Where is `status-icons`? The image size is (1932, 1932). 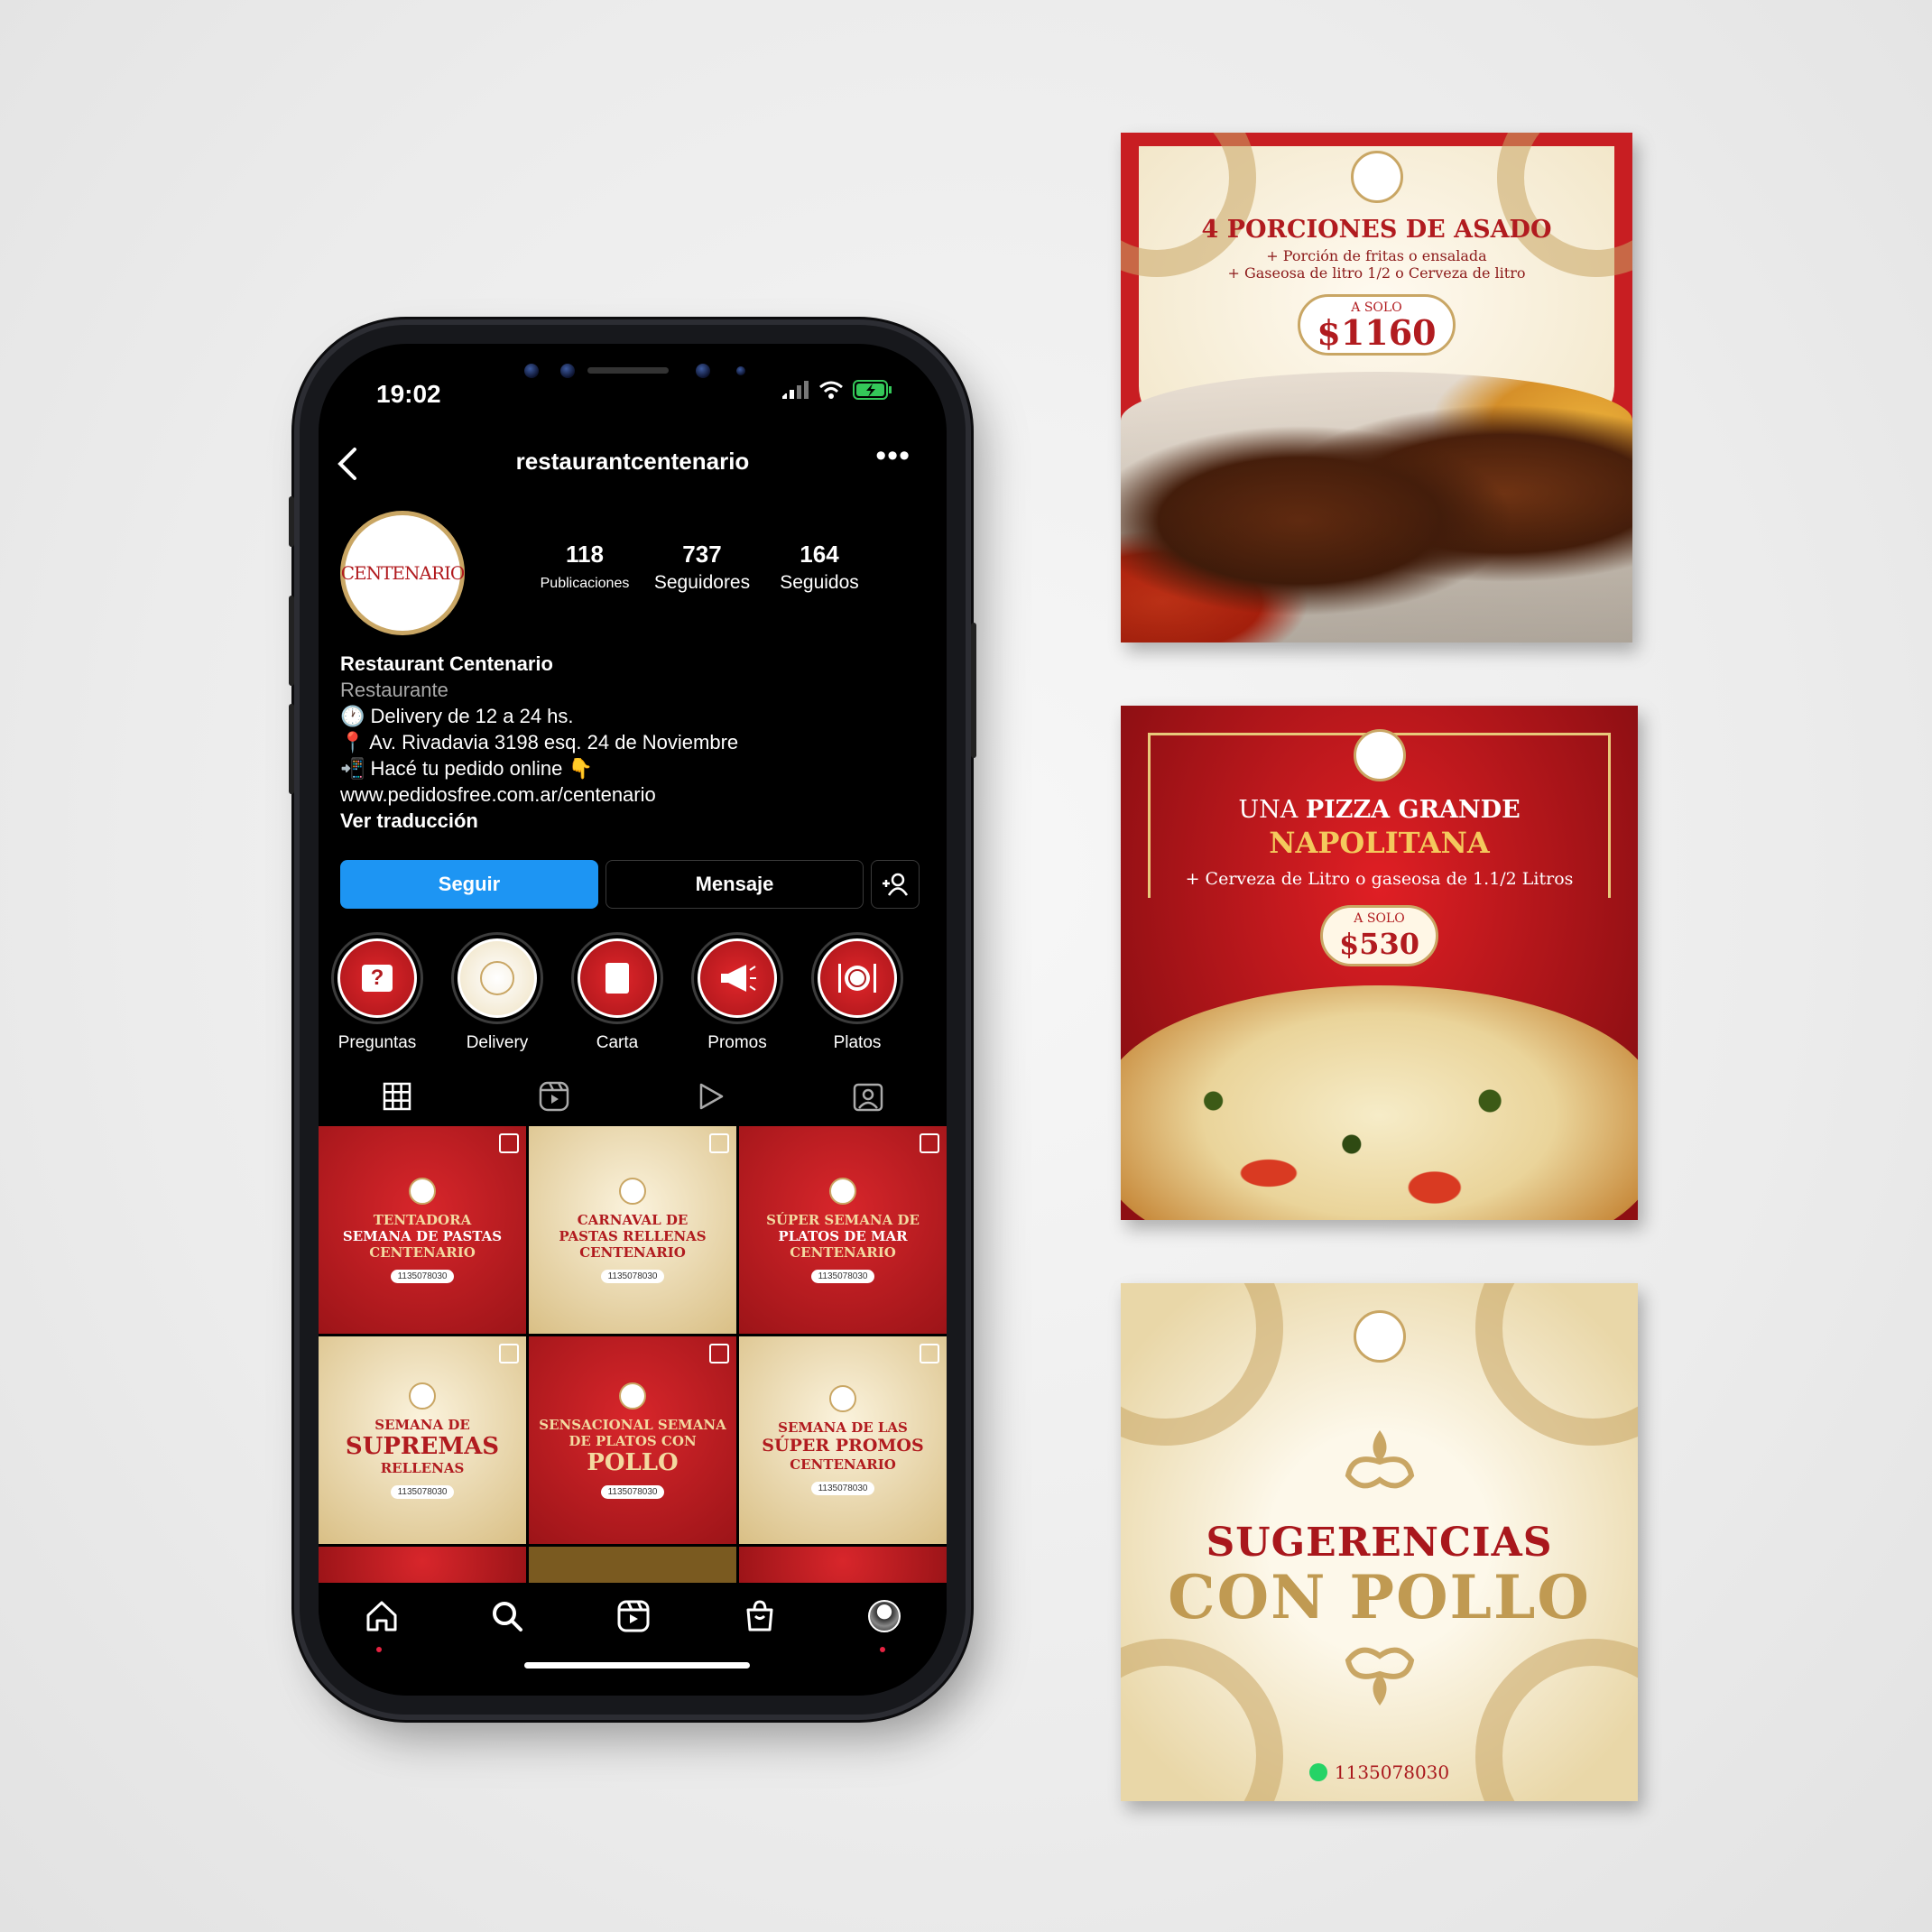 status-icons is located at coordinates (837, 390).